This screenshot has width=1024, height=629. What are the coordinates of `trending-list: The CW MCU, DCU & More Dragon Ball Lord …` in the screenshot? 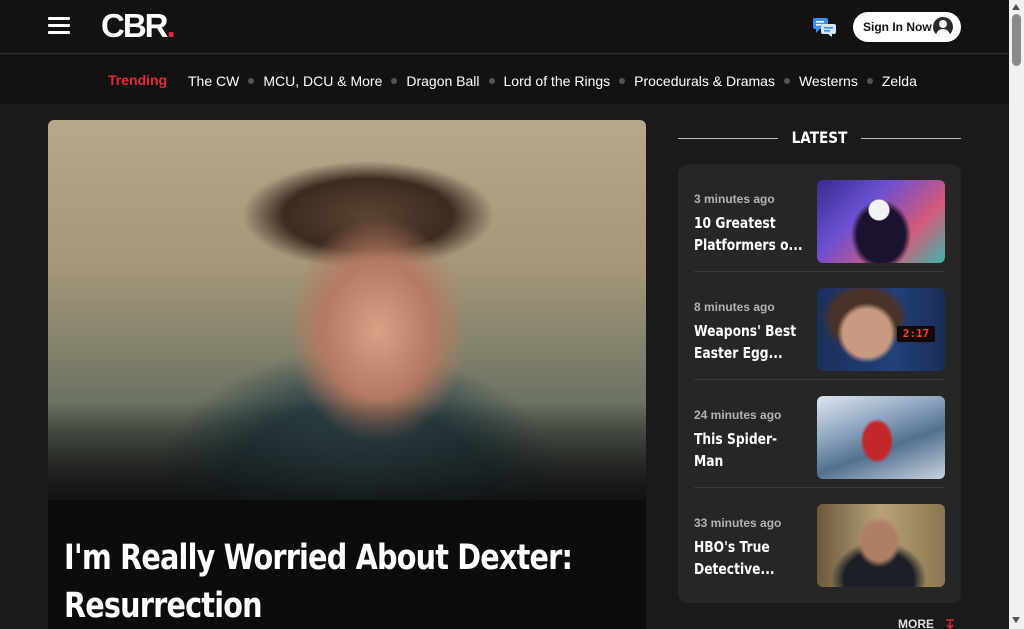 It's located at (552, 81).